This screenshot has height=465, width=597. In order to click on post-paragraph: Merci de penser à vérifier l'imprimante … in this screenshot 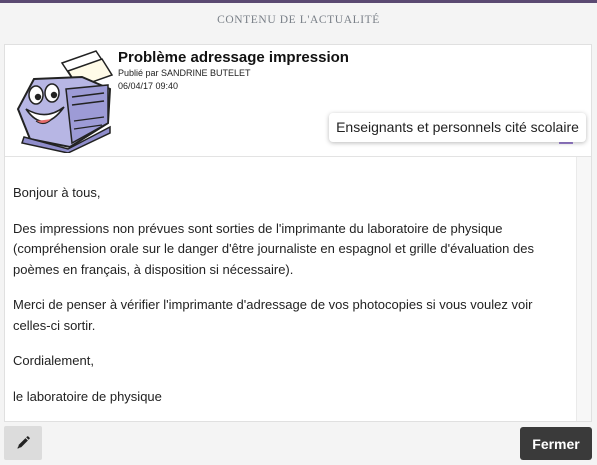, I will do `click(273, 315)`.